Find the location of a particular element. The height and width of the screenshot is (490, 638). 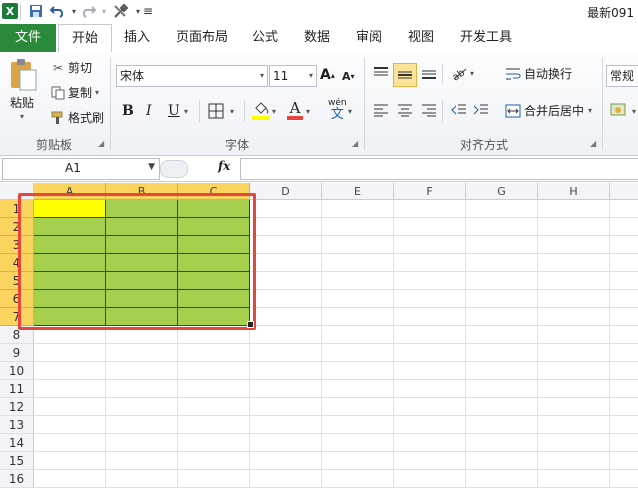

accounting-format-icon is located at coordinates (621, 110).